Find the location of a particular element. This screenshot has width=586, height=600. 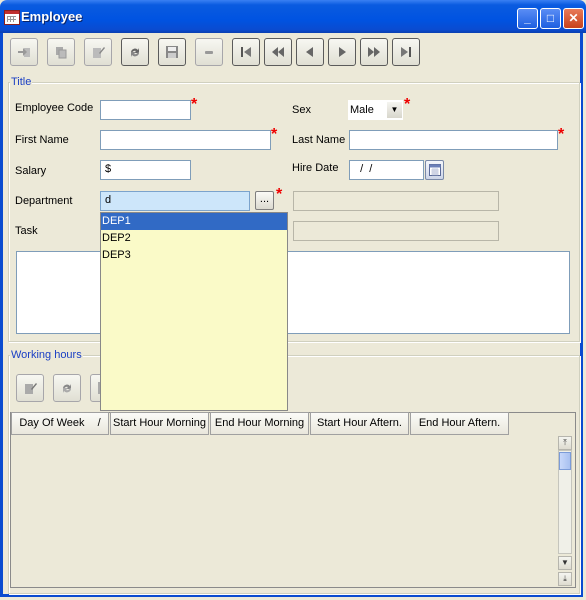

dropdown-option-dep2: DEP2 is located at coordinates (194, 238).